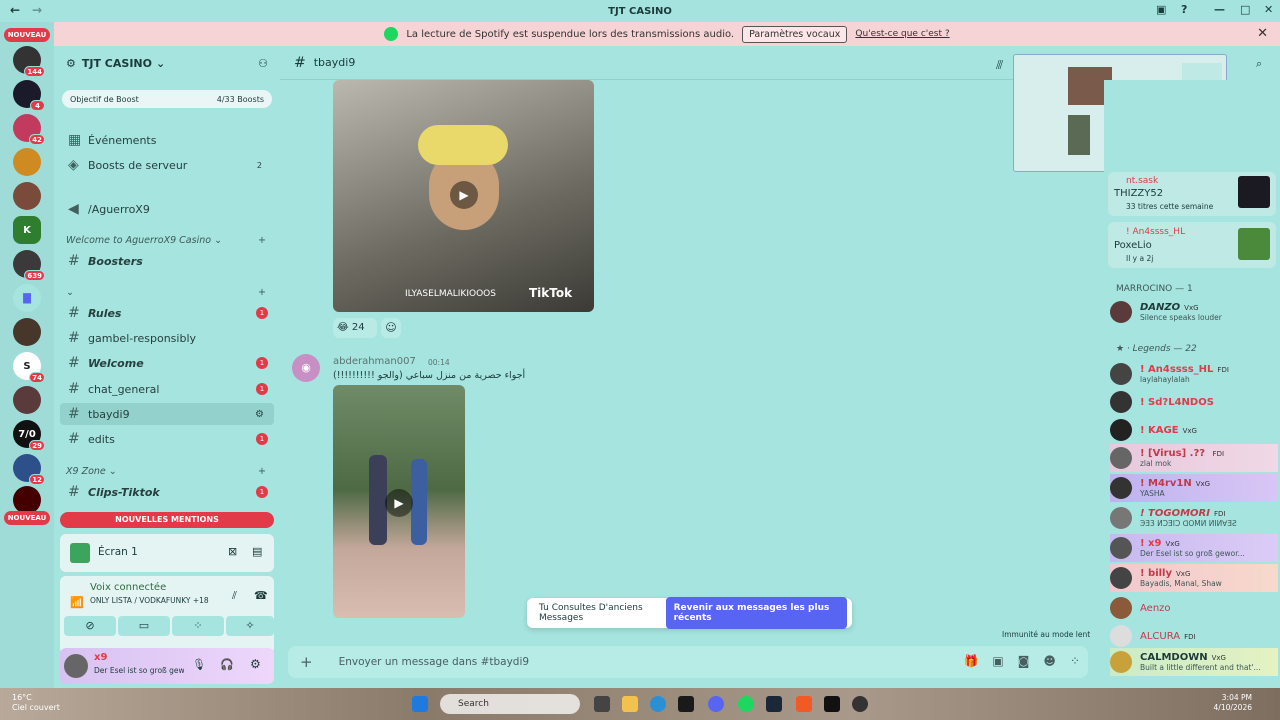 The width and height of the screenshot is (1280, 720). I want to click on category-unnamed: ⌄ +, so click(166, 292).